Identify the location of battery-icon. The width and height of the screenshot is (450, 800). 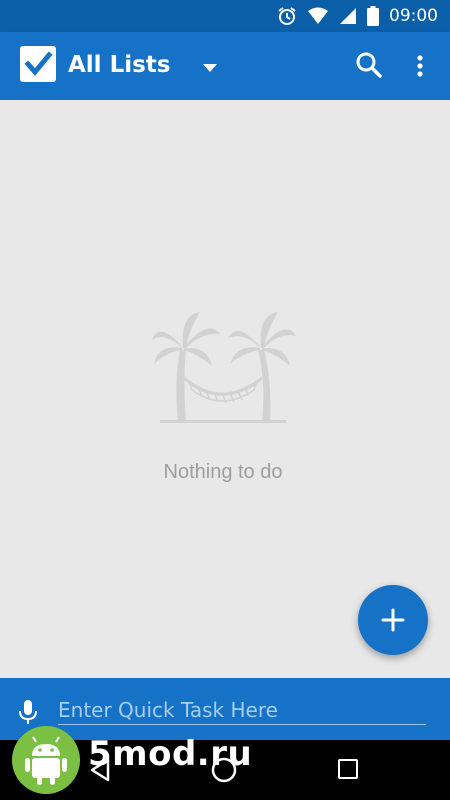
(373, 16).